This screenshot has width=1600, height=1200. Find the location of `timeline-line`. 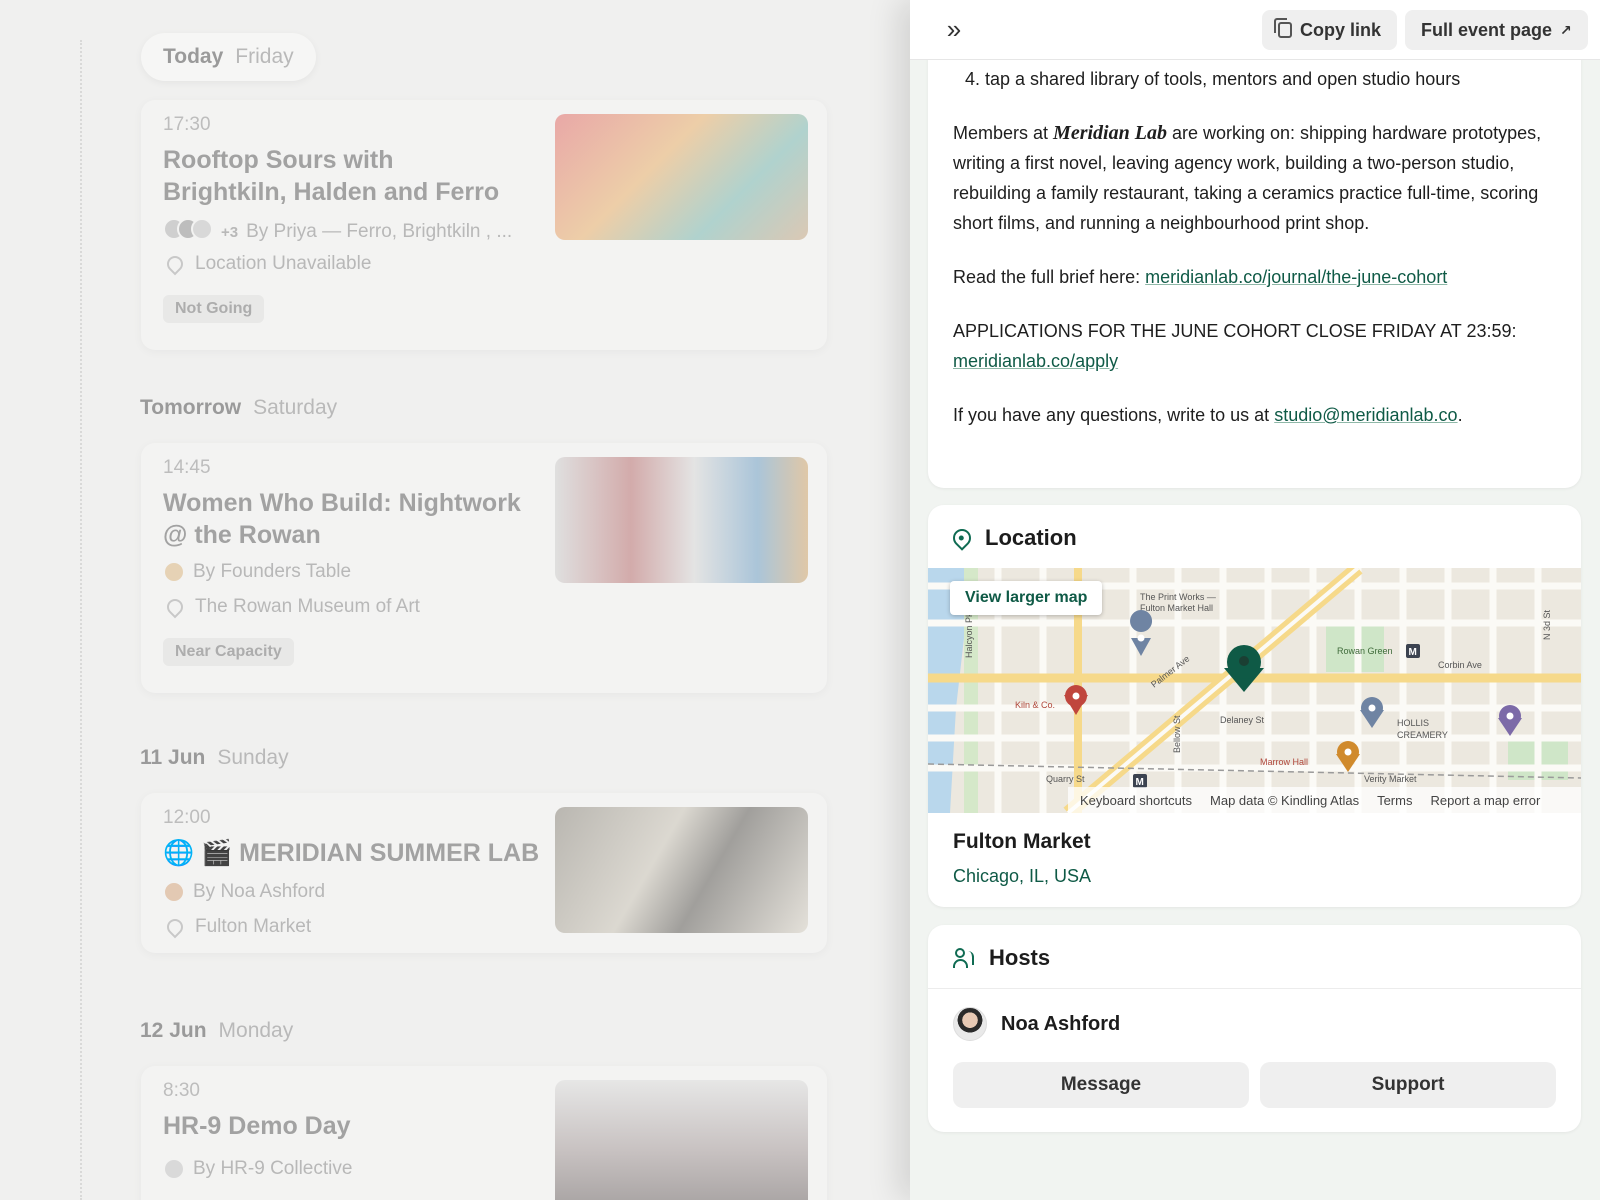

timeline-line is located at coordinates (81, 620).